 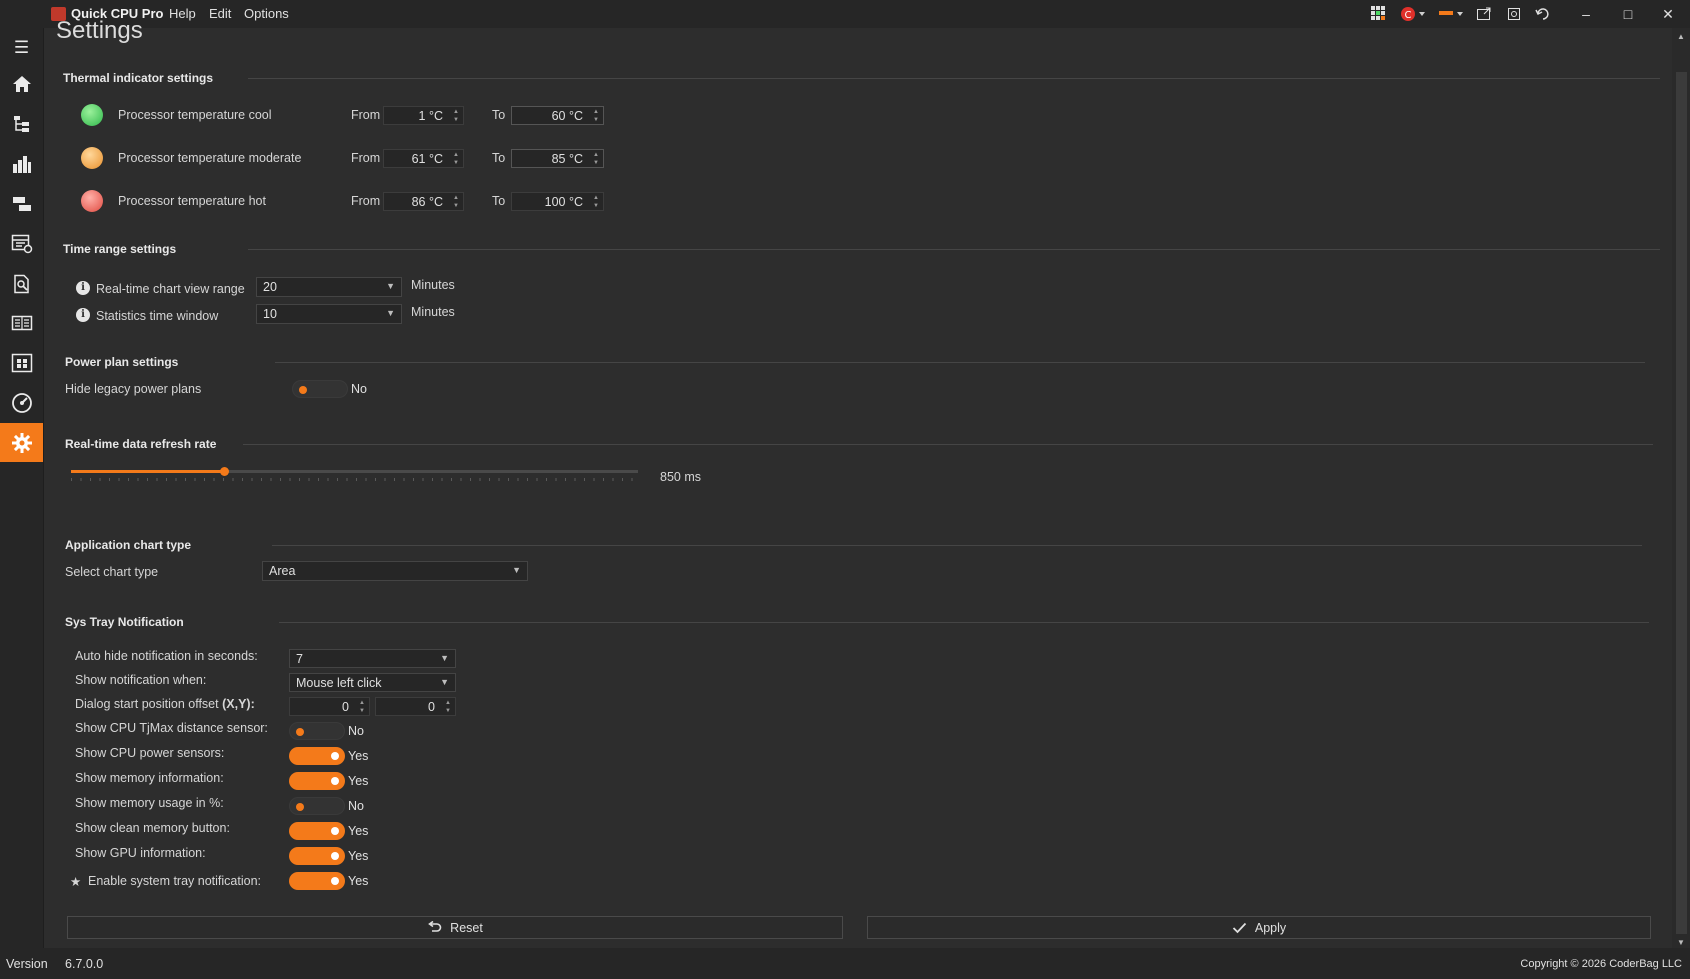 I want to click on time-range-section-title: Time range settings, so click(x=120, y=249).